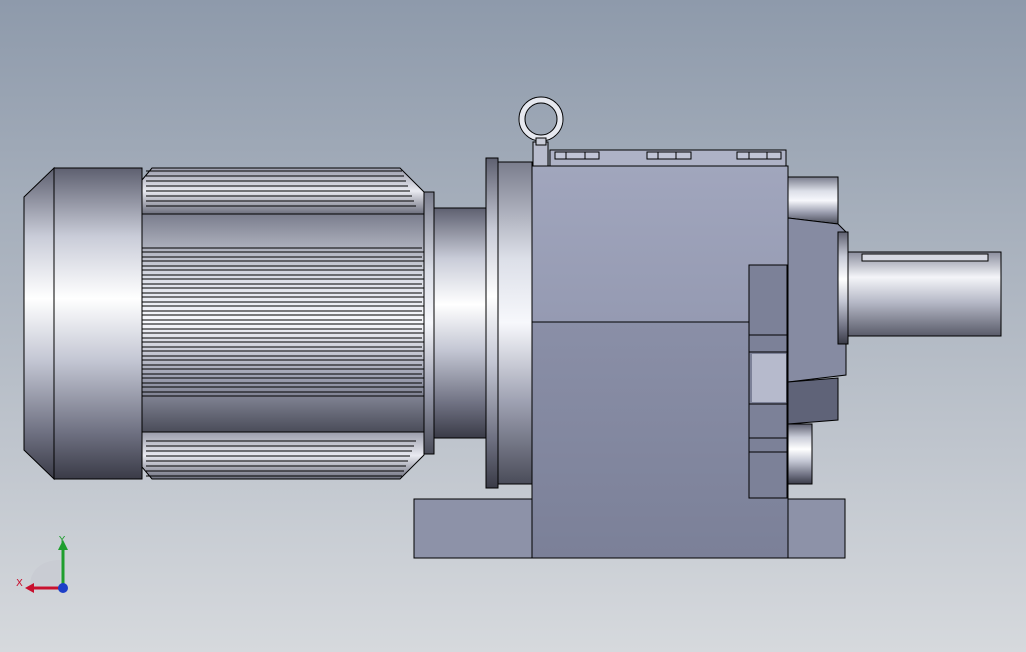 The image size is (1026, 652). Describe the element at coordinates (83, 323) in the screenshot. I see `motor-fan-cover` at that location.